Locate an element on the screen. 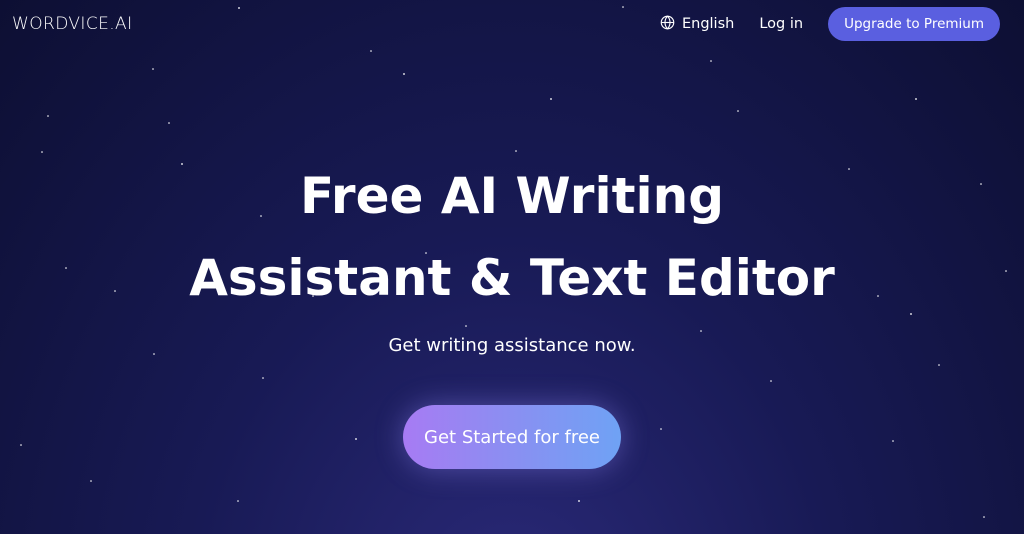 The width and height of the screenshot is (1024, 534). language-selector: English is located at coordinates (697, 24).